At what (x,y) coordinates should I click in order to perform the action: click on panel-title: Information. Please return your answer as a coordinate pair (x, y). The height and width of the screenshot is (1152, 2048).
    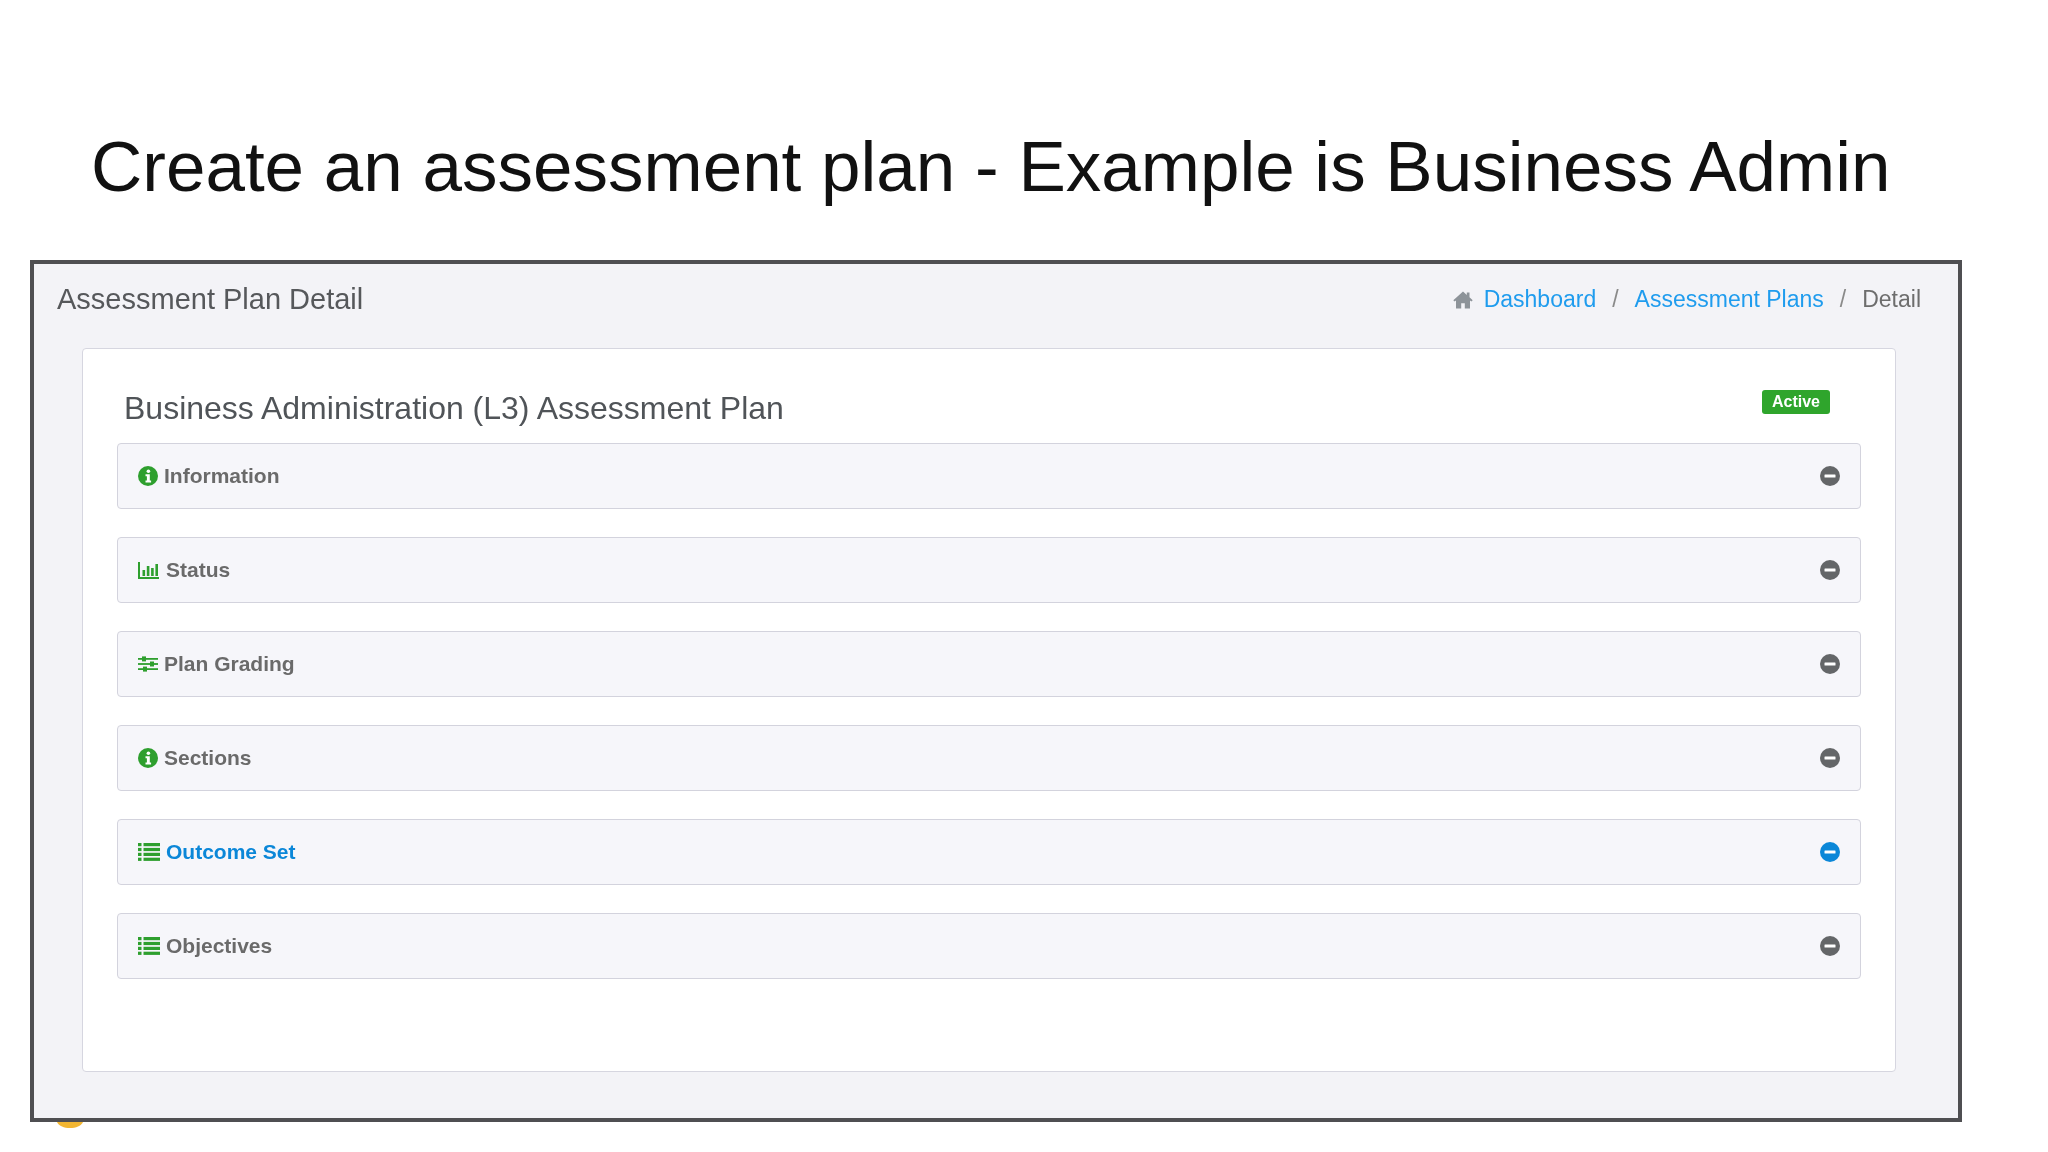
    Looking at the image, I should click on (222, 476).